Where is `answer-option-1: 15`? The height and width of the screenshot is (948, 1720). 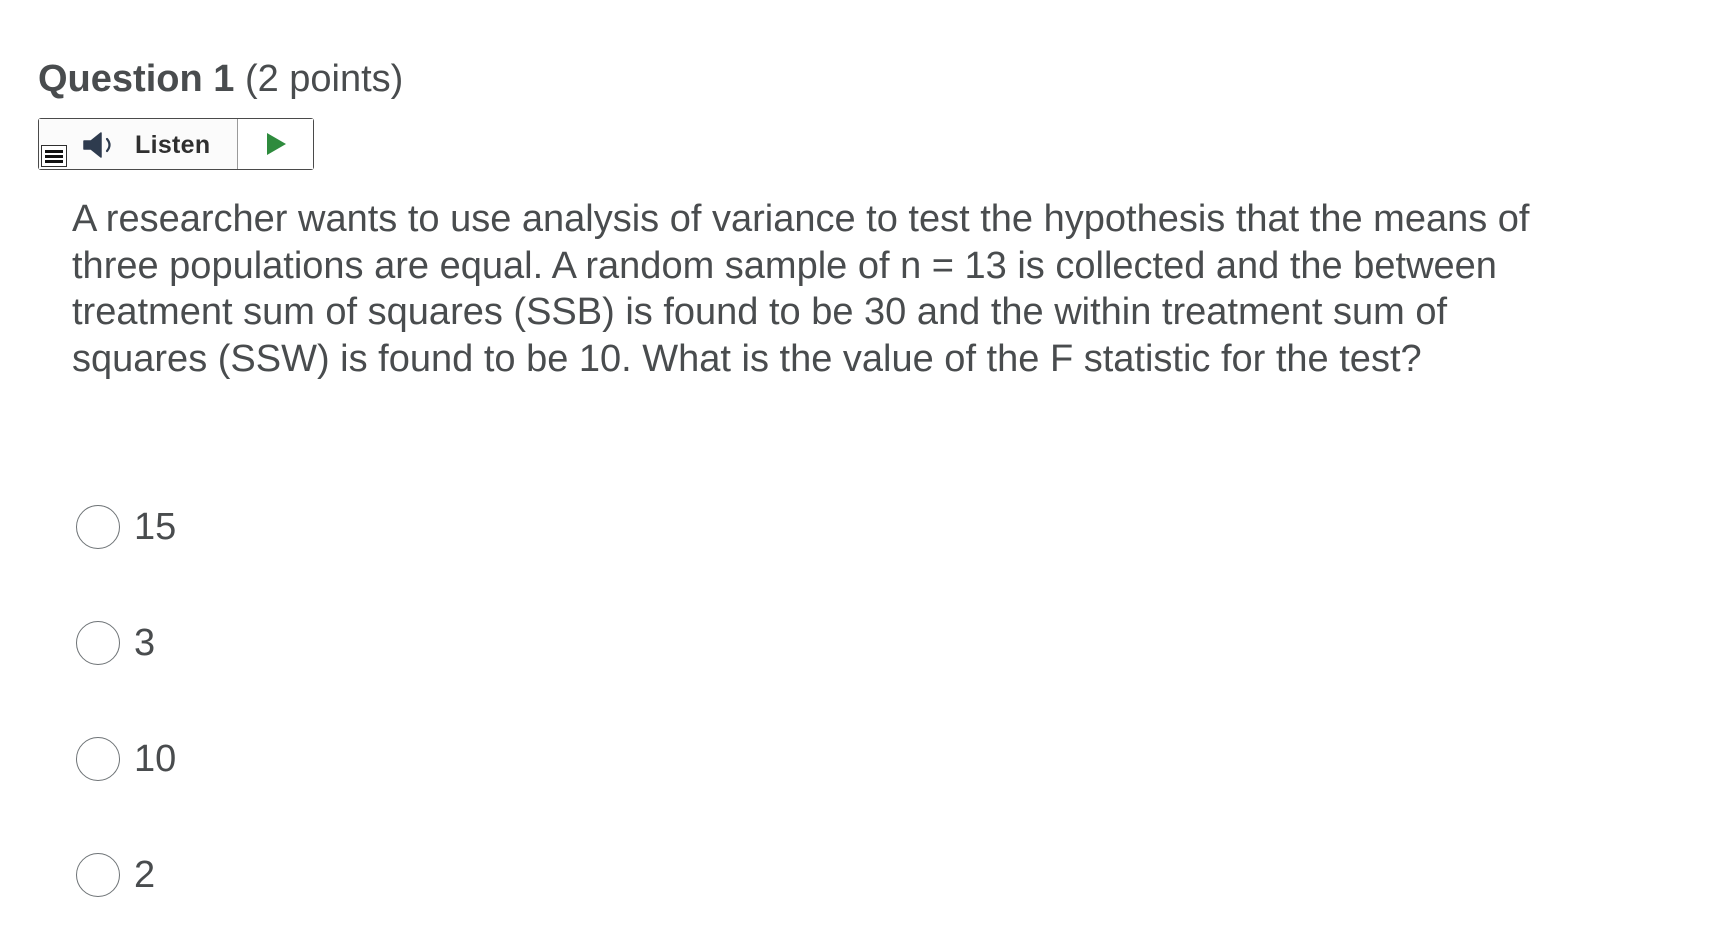
answer-option-1: 15 is located at coordinates (126, 527).